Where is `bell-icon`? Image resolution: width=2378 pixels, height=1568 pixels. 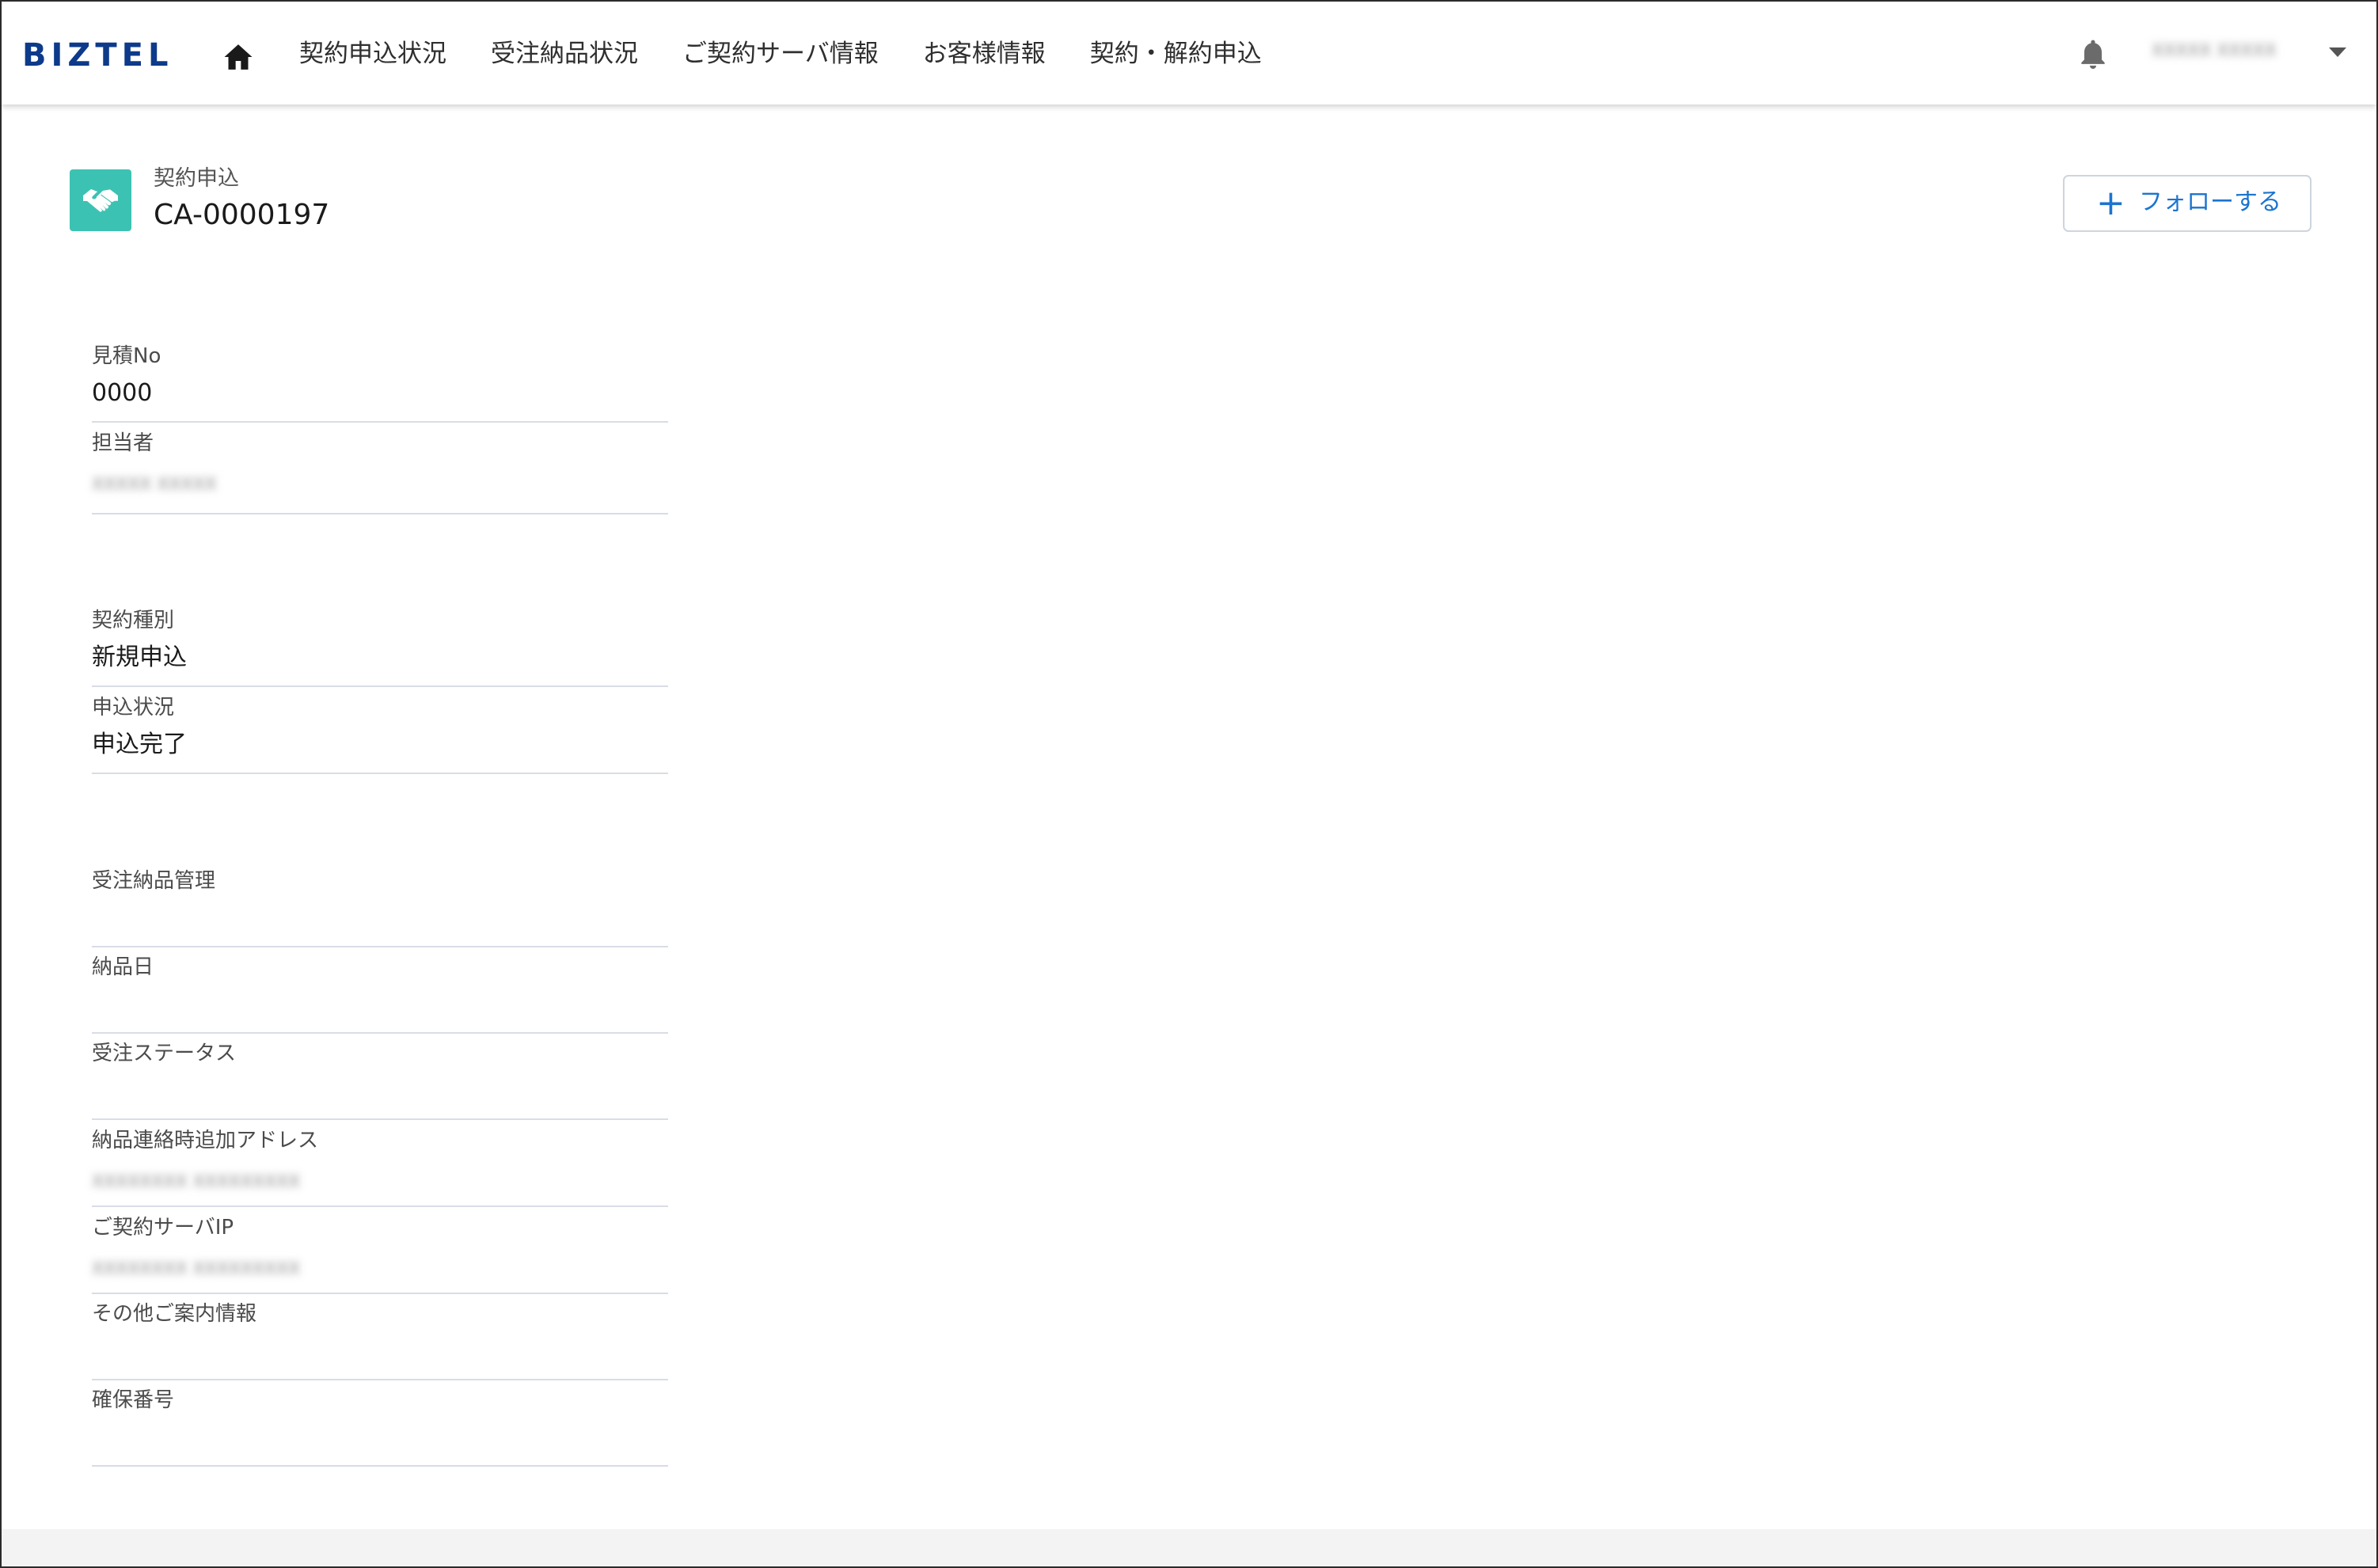
bell-icon is located at coordinates (2093, 55).